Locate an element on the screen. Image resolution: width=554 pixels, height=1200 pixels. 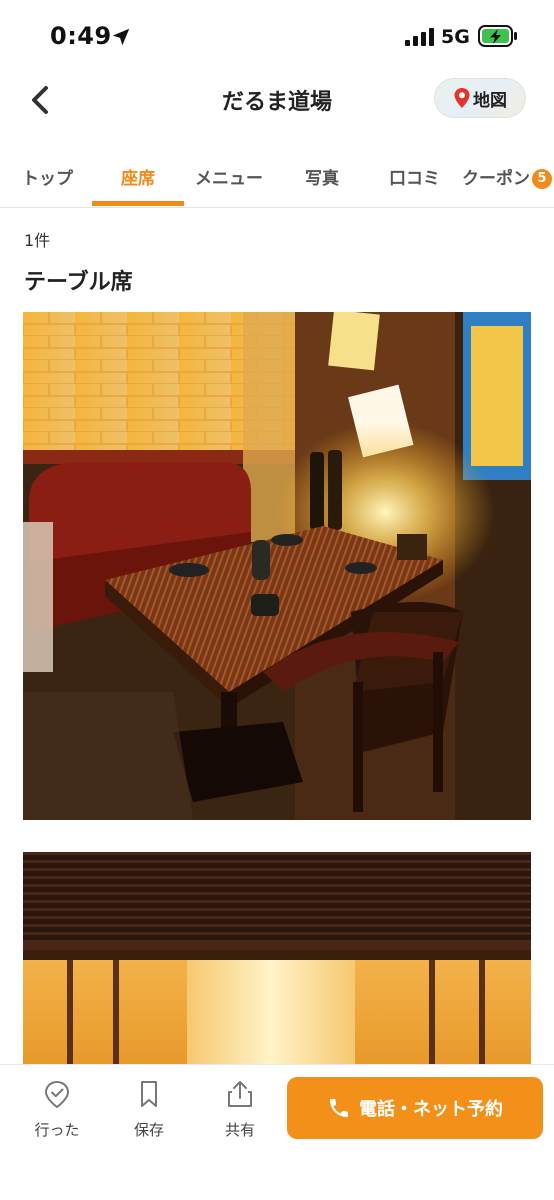
map-label: 地図 is located at coordinates (490, 100).